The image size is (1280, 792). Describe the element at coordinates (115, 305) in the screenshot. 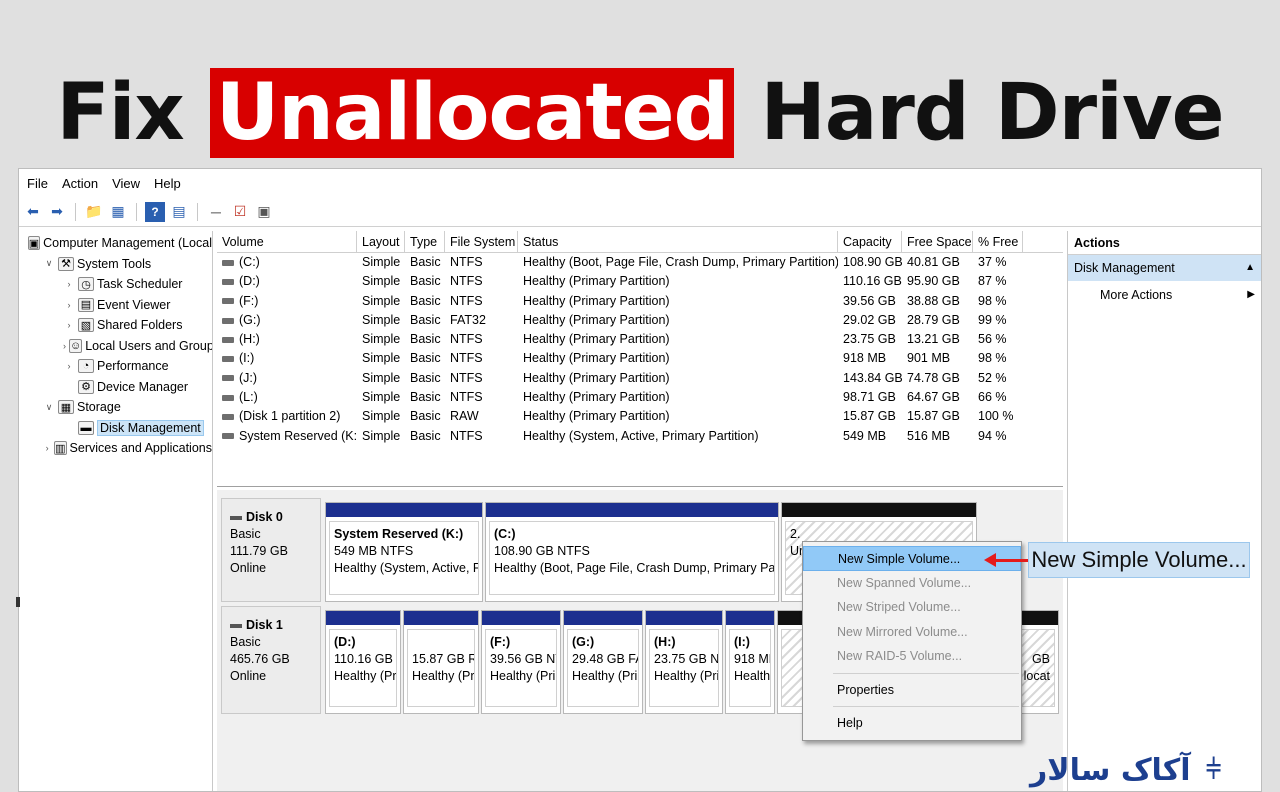

I see `tree-item: › ▤ Event Viewer` at that location.